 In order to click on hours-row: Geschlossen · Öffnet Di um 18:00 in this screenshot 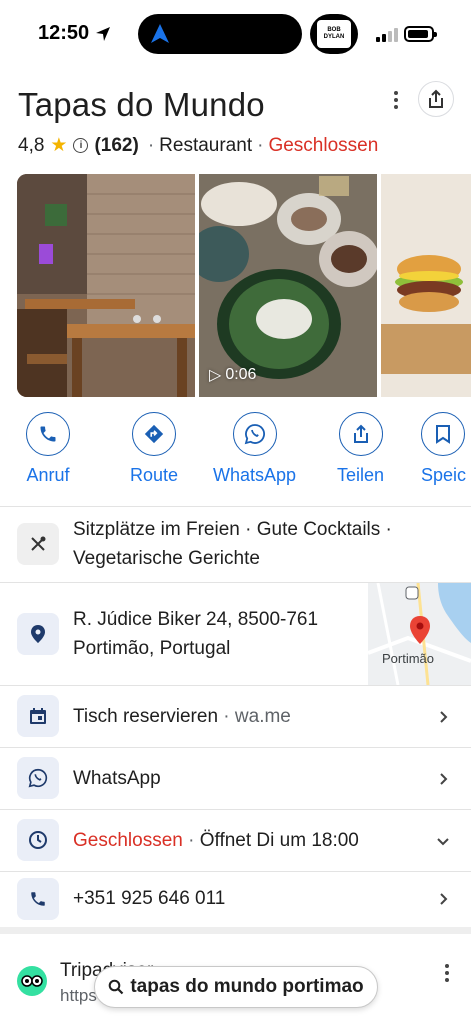, I will do `click(235, 840)`.